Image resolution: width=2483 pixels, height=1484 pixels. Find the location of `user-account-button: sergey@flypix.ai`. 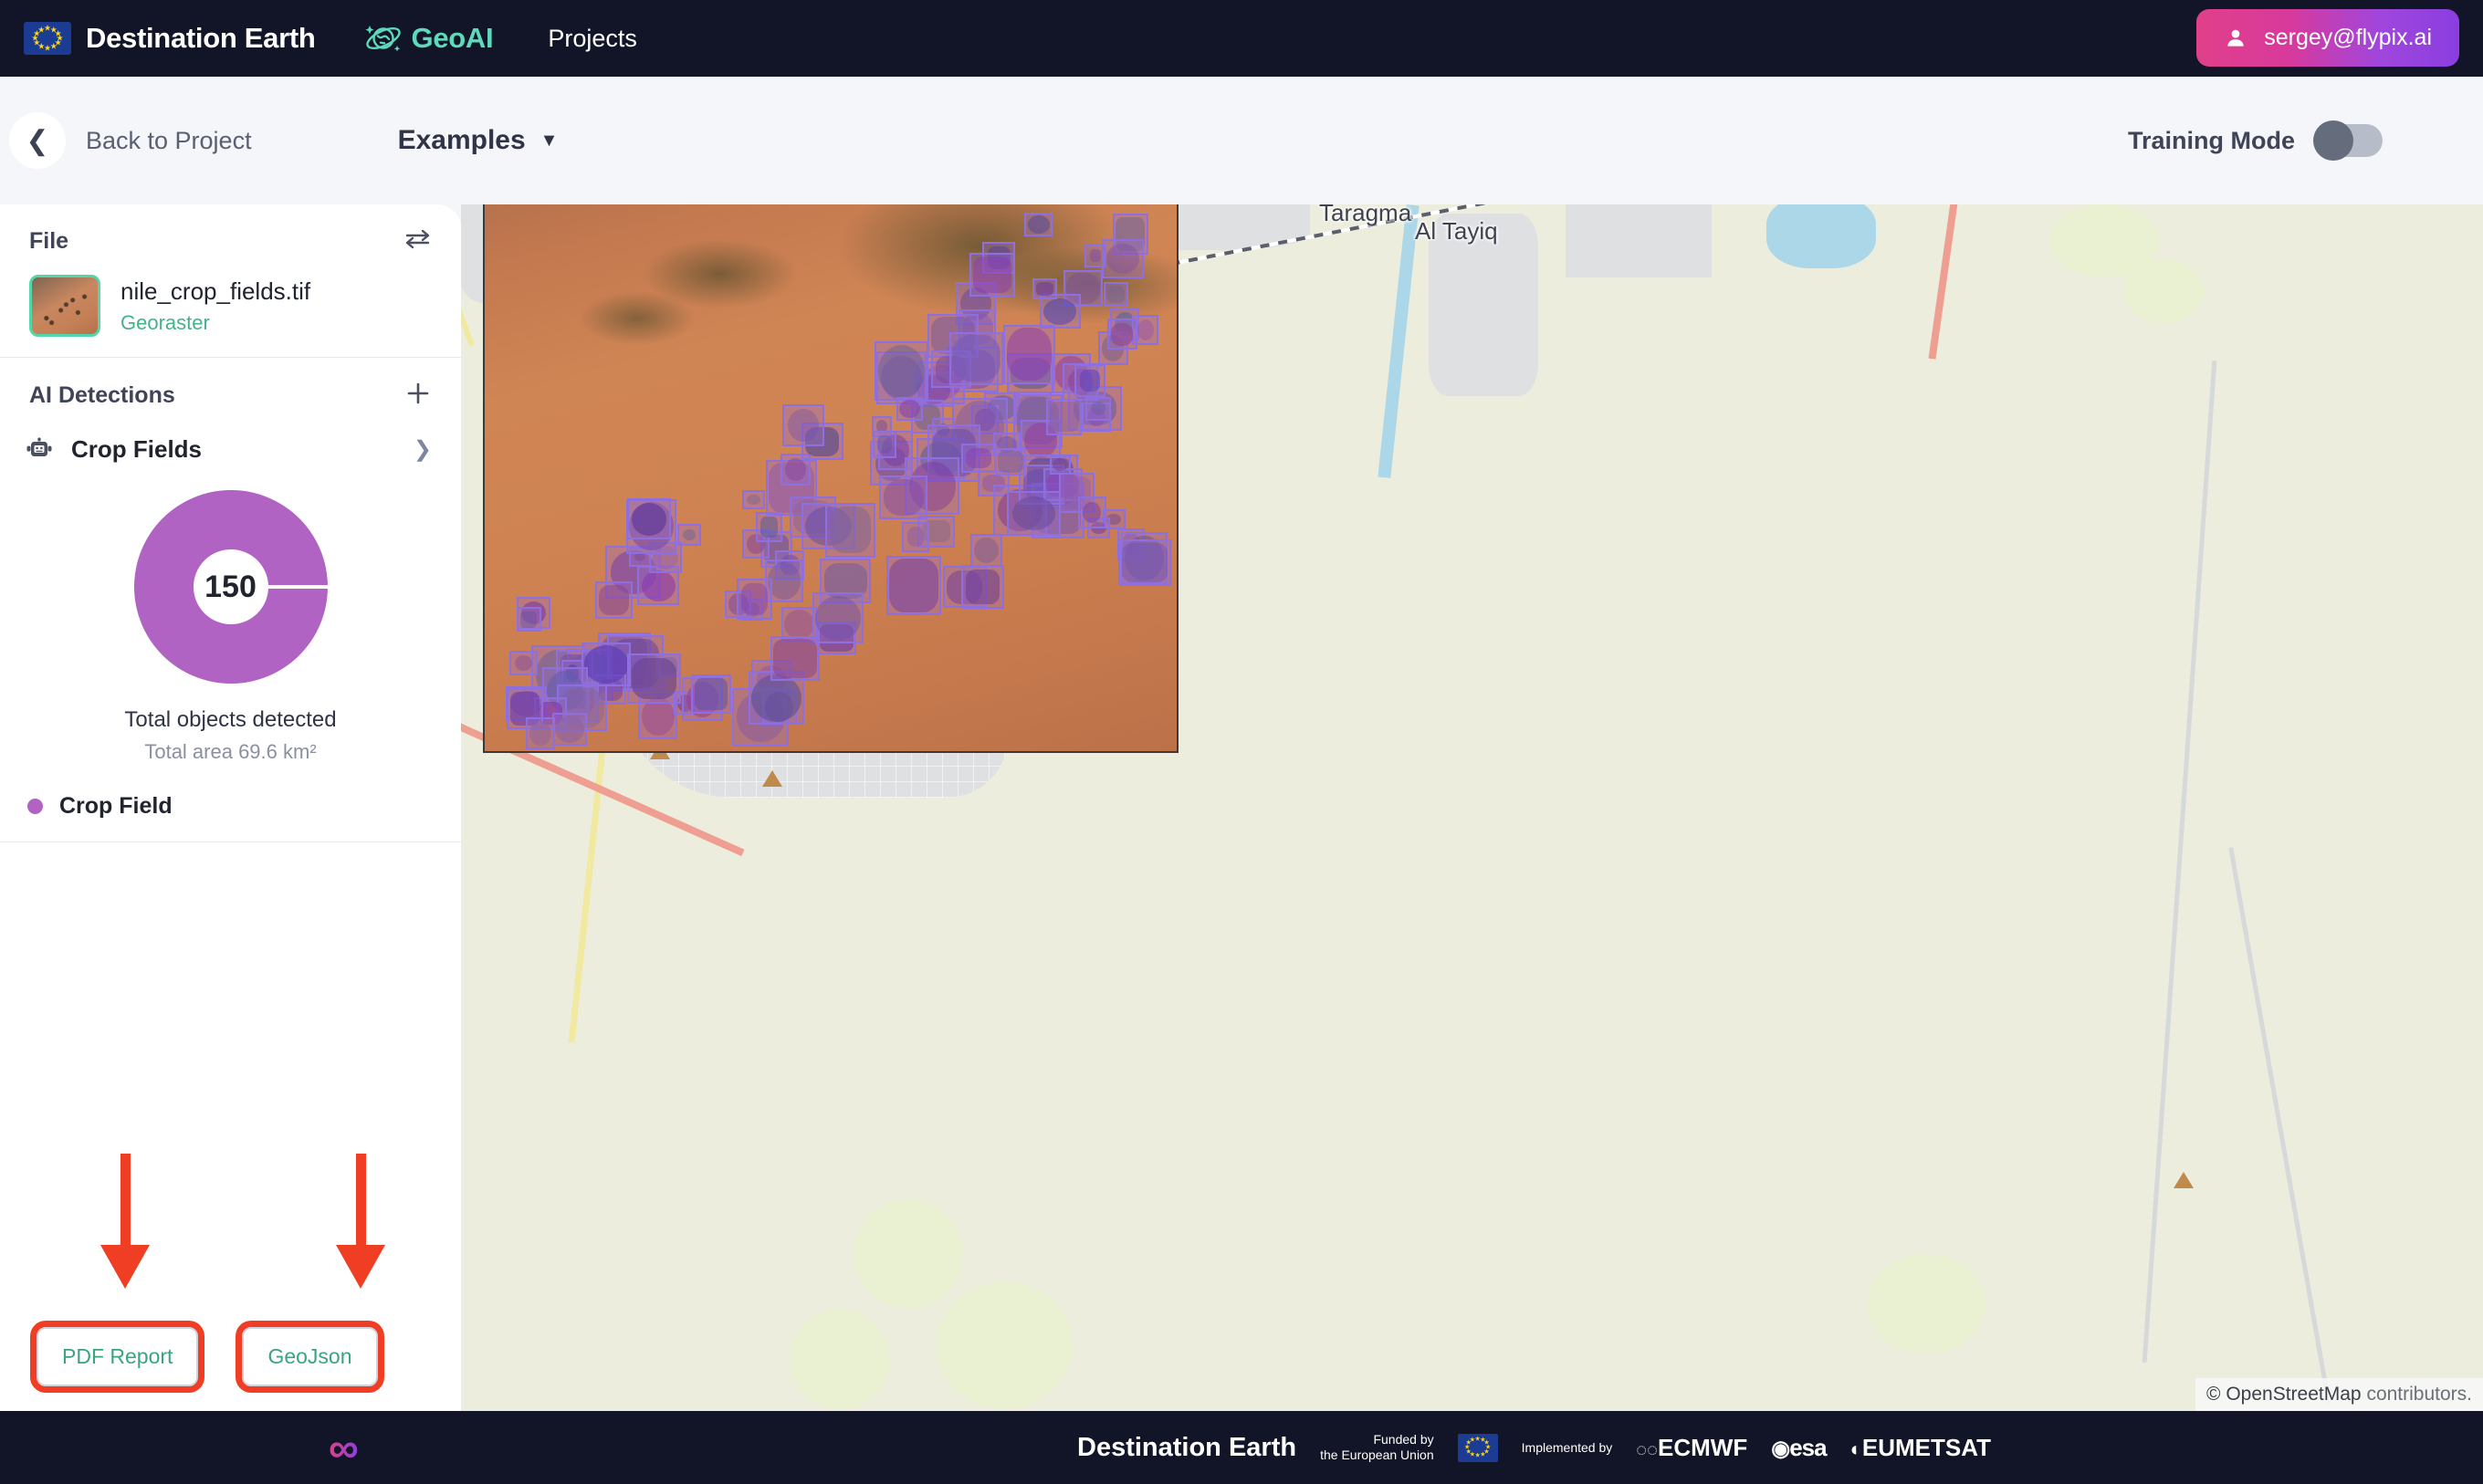

user-account-button: sergey@flypix.ai is located at coordinates (2327, 38).